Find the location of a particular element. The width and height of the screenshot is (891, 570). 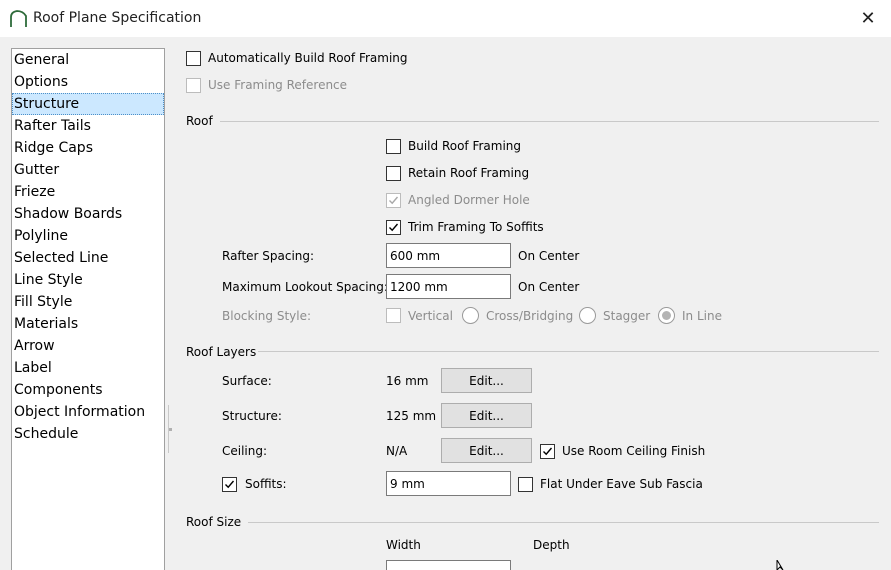

width-column-header: Width is located at coordinates (403, 545).